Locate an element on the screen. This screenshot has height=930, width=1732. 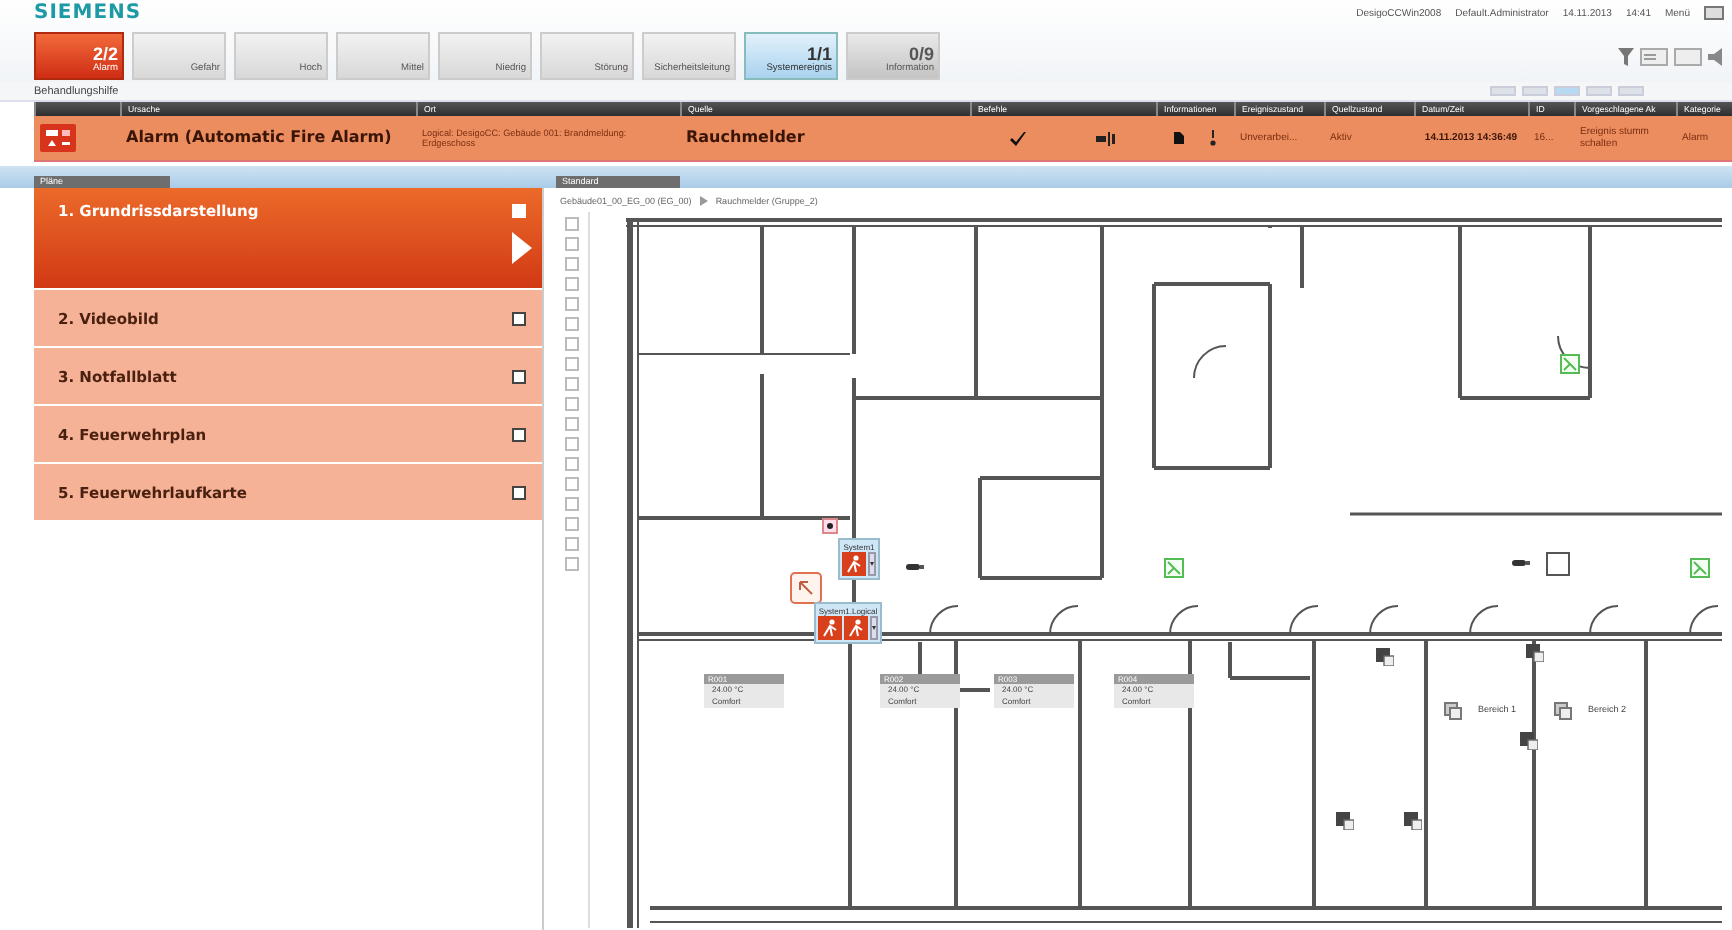
square-marker-icon is located at coordinates (1558, 564).